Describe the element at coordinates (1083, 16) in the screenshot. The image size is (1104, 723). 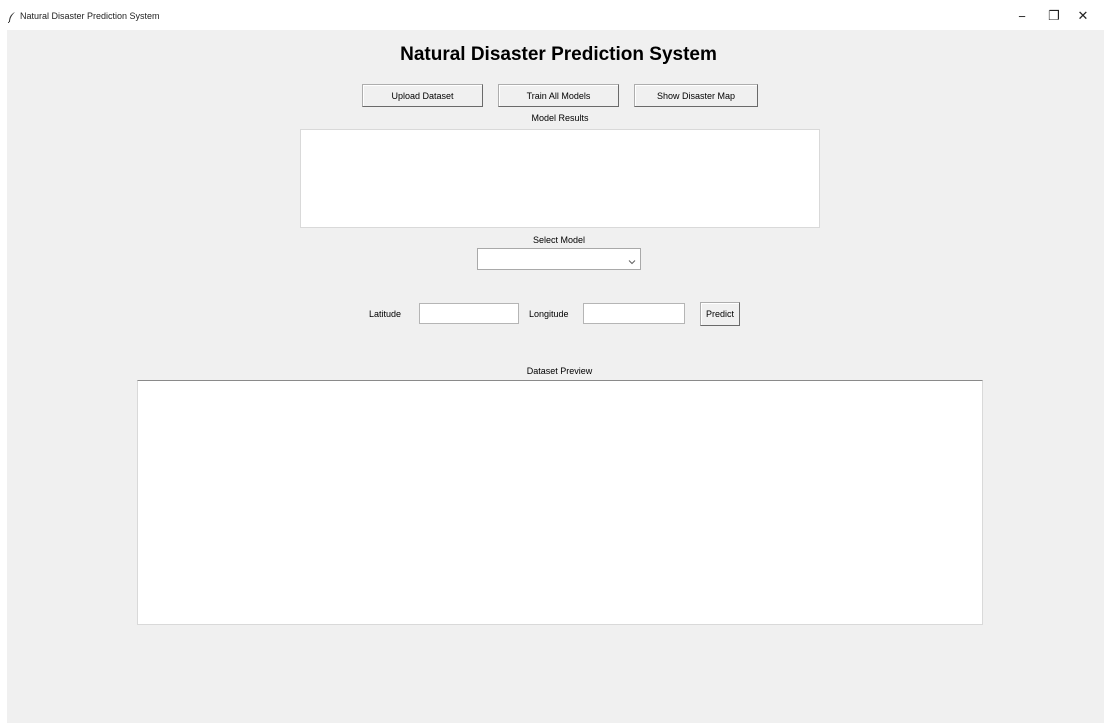
I see `close-icon: ✕` at that location.